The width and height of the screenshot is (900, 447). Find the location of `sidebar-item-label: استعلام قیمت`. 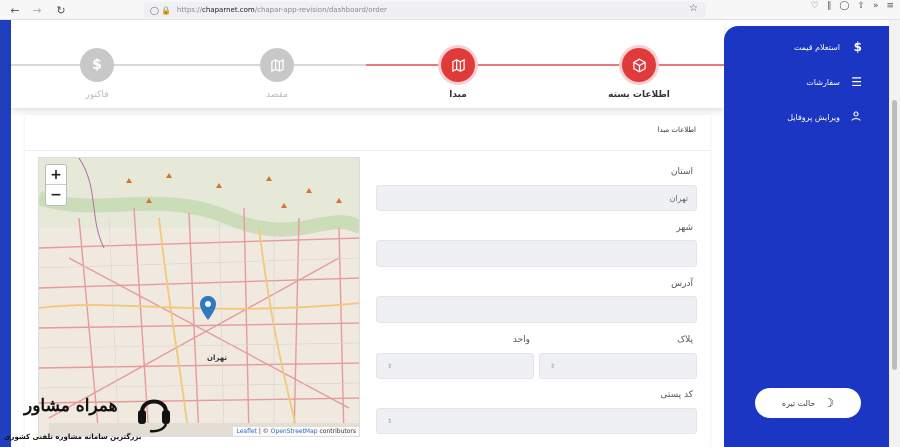

sidebar-item-label: استعلام قیمت is located at coordinates (816, 47).